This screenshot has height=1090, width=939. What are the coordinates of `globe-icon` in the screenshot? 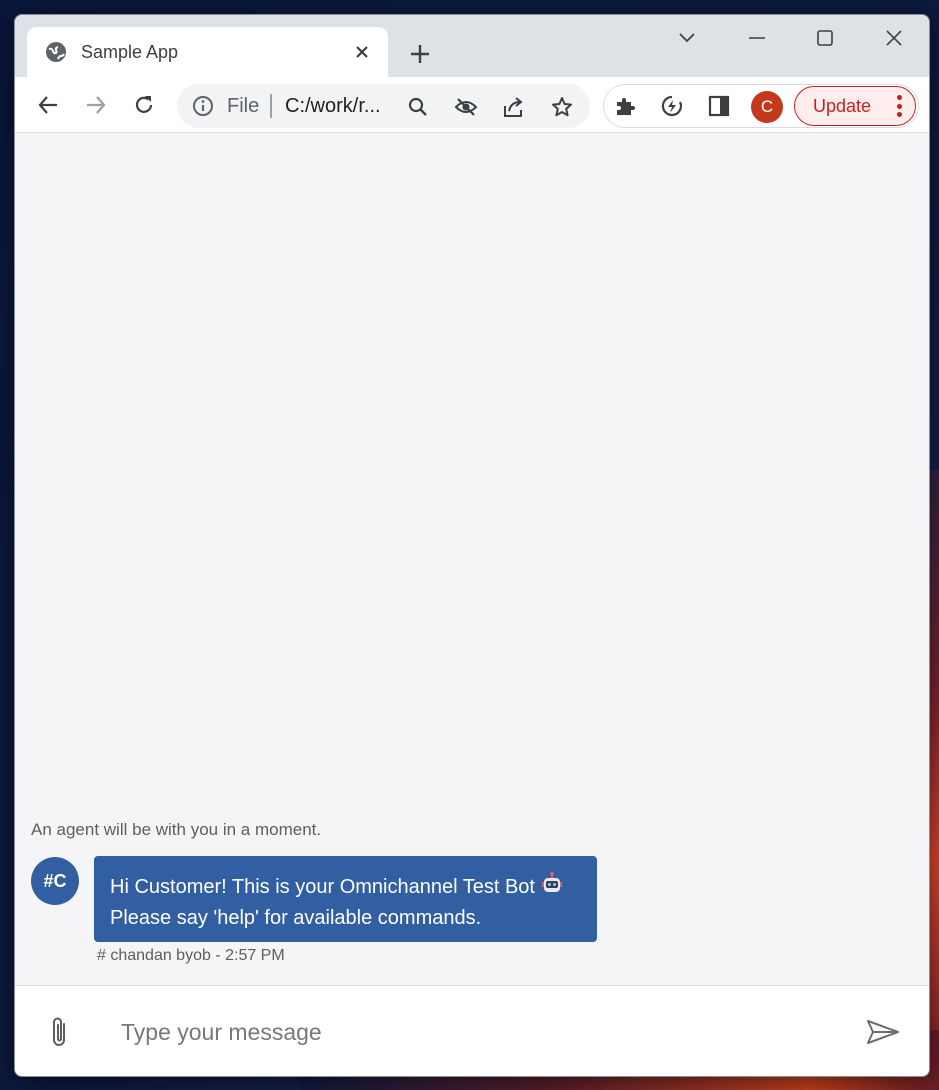 It's located at (56, 52).